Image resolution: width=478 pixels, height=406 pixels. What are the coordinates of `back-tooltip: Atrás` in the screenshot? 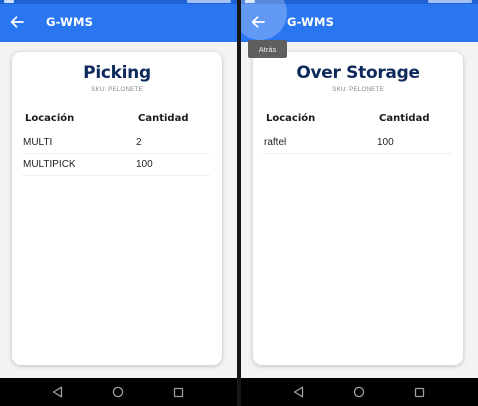 It's located at (267, 49).